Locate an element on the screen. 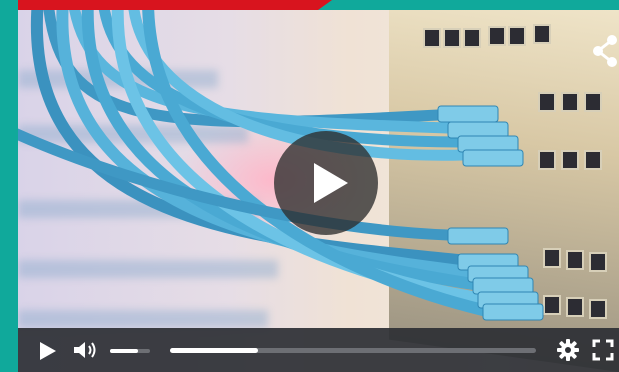 This screenshot has width=619, height=372. share-icon is located at coordinates (605, 51).